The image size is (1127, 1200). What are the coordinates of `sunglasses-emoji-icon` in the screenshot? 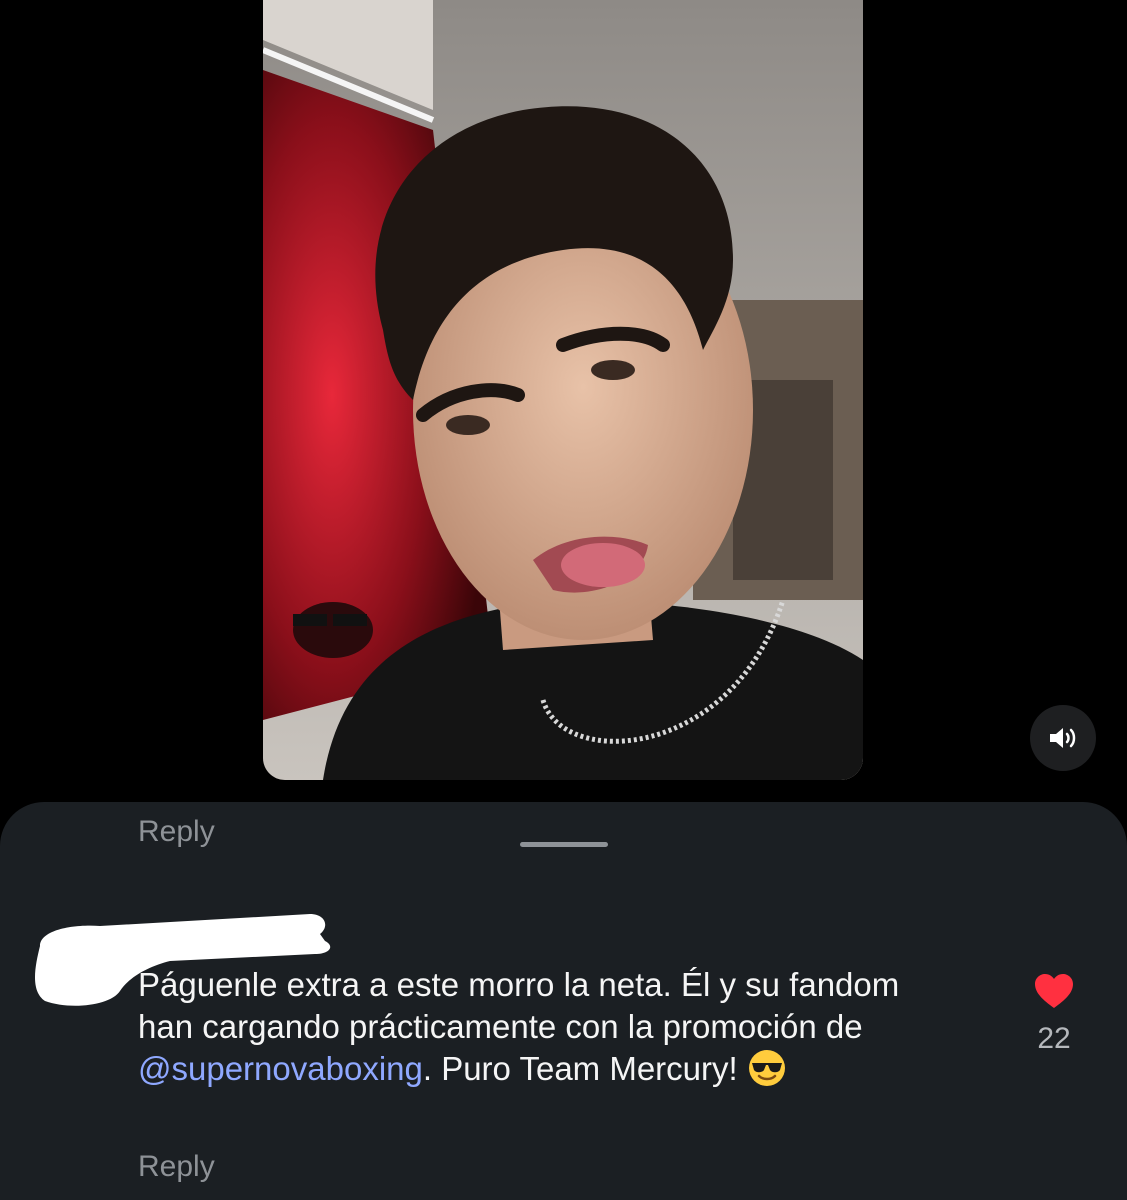 It's located at (766, 1068).